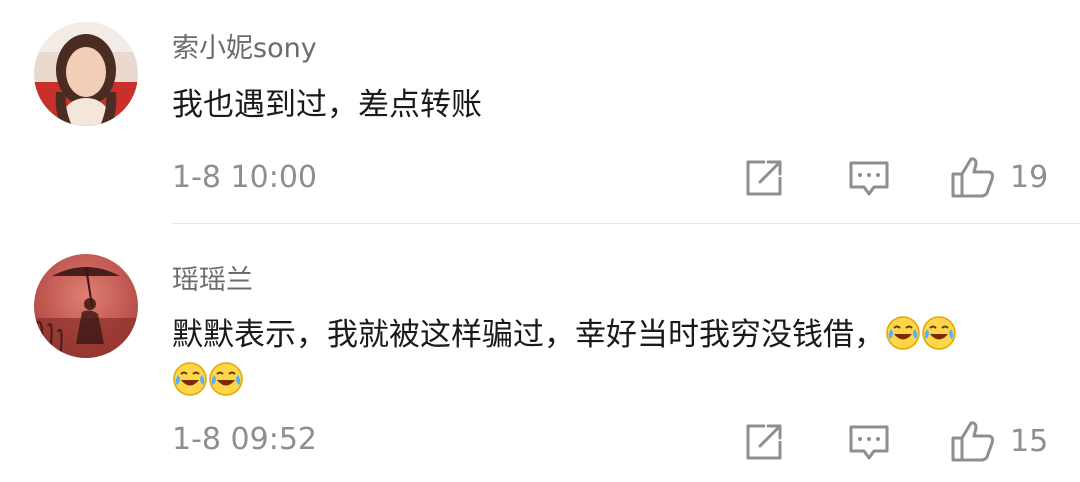 The width and height of the screenshot is (1080, 482). What do you see at coordinates (1029, 177) in the screenshot?
I see `like-count: 19` at bounding box center [1029, 177].